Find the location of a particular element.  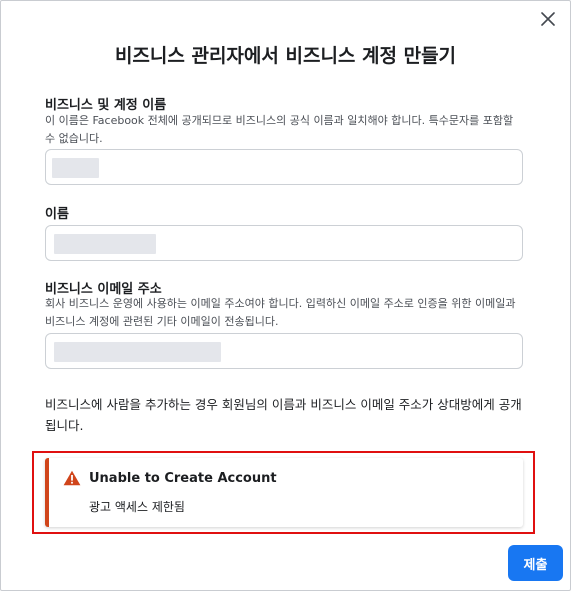

name-input is located at coordinates (284, 243).